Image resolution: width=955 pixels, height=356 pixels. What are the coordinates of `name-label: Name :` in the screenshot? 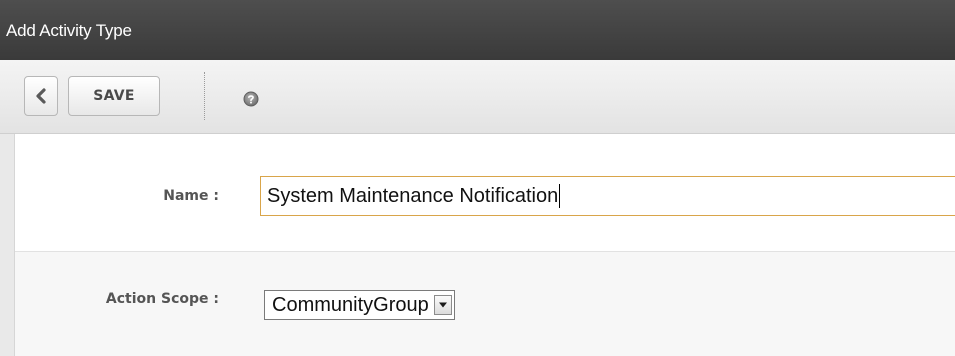 It's located at (191, 196).